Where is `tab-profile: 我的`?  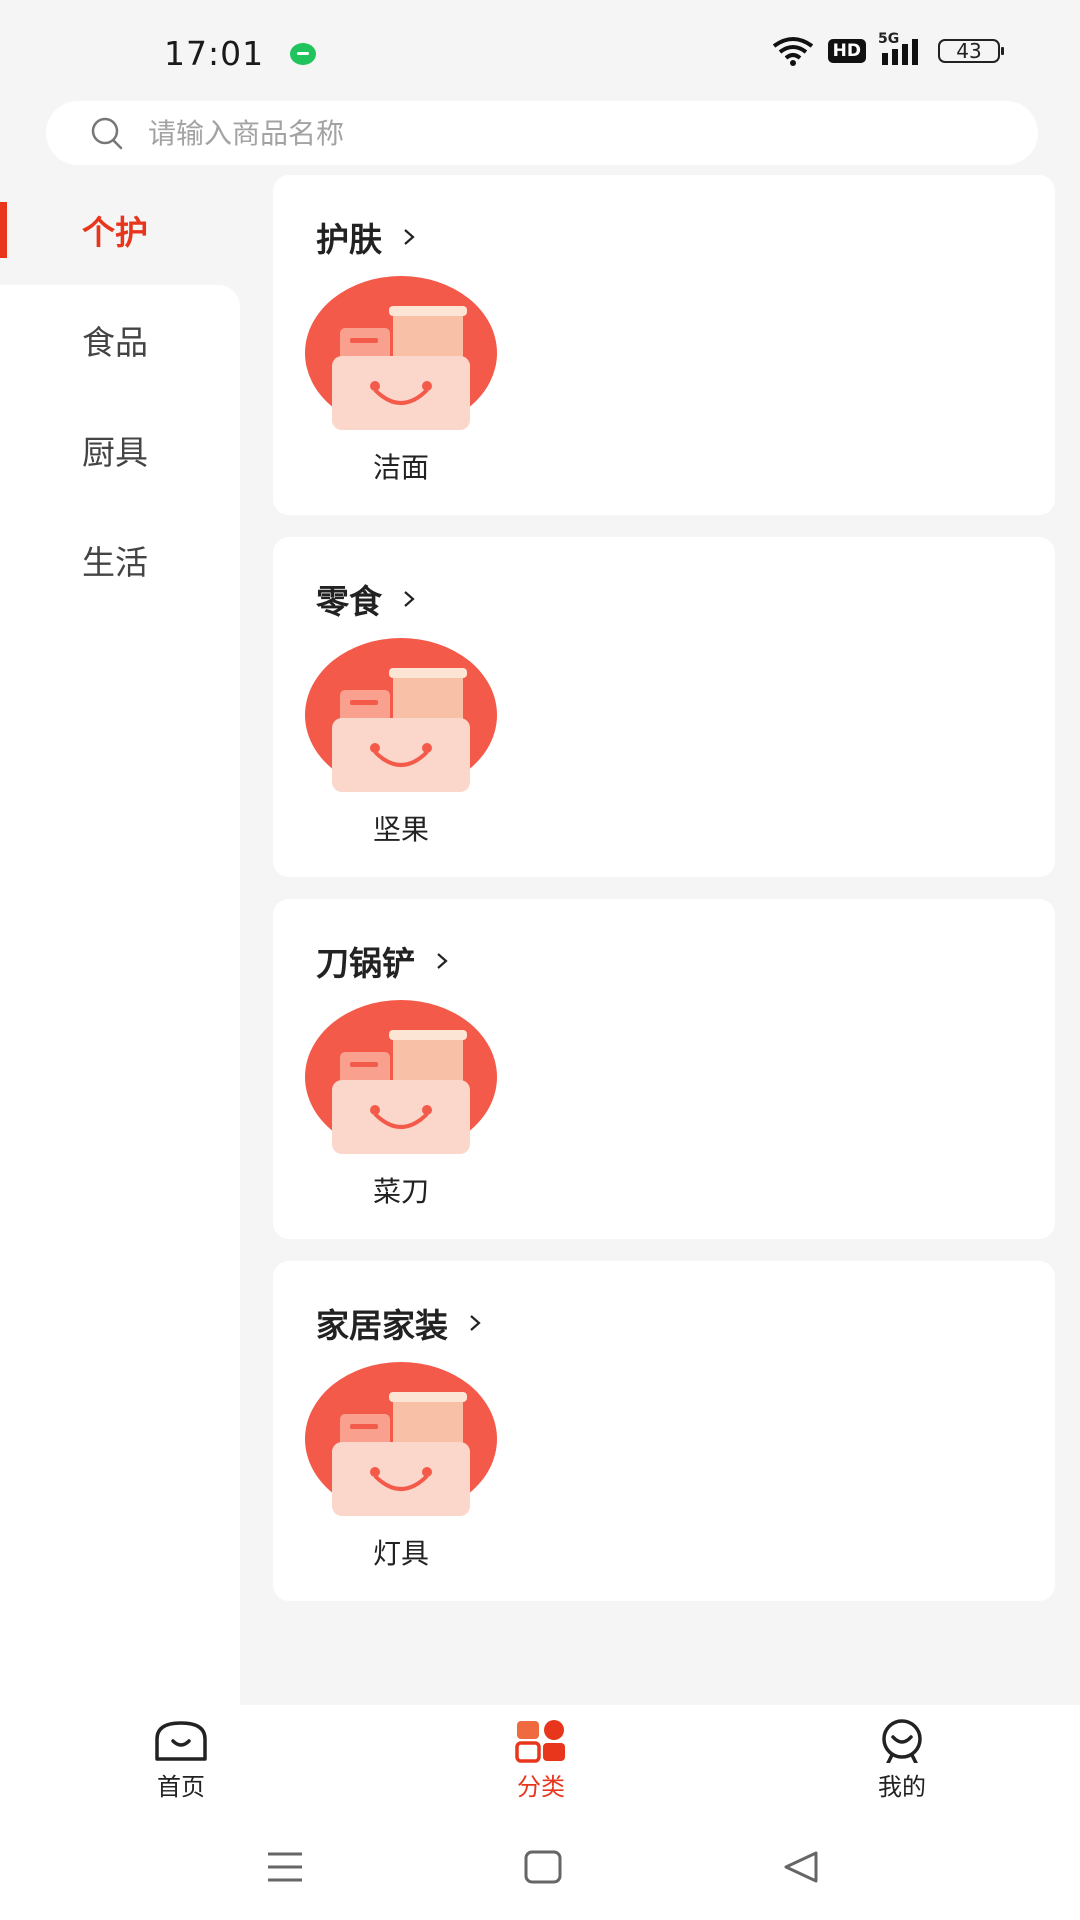
tab-profile: 我的 is located at coordinates (902, 1760).